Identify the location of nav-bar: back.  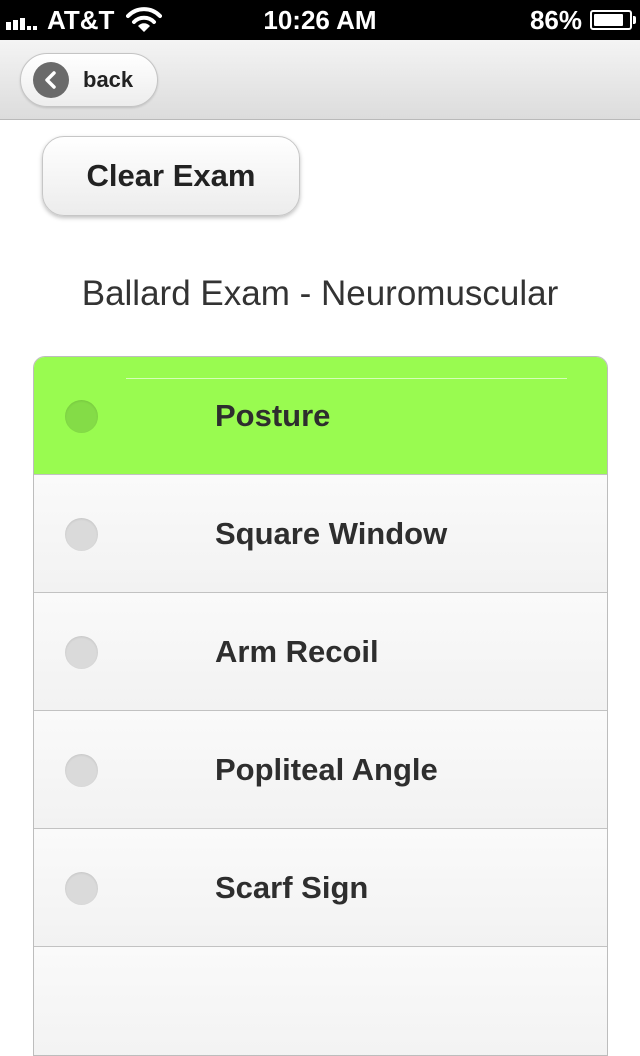
(320, 80).